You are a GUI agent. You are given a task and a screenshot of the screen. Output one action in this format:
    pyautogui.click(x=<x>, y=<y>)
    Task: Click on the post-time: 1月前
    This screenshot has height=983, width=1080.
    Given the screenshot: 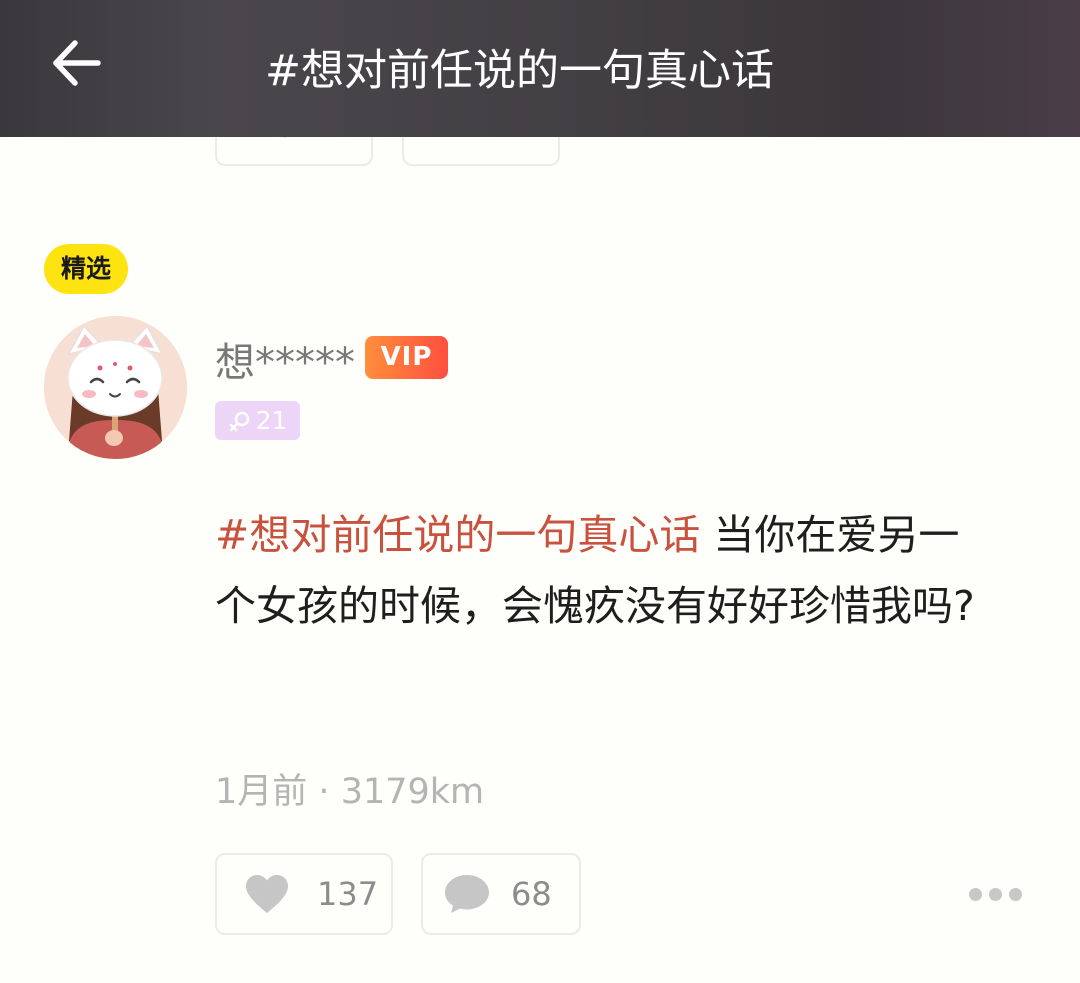 What is the action you would take?
    pyautogui.click(x=261, y=792)
    